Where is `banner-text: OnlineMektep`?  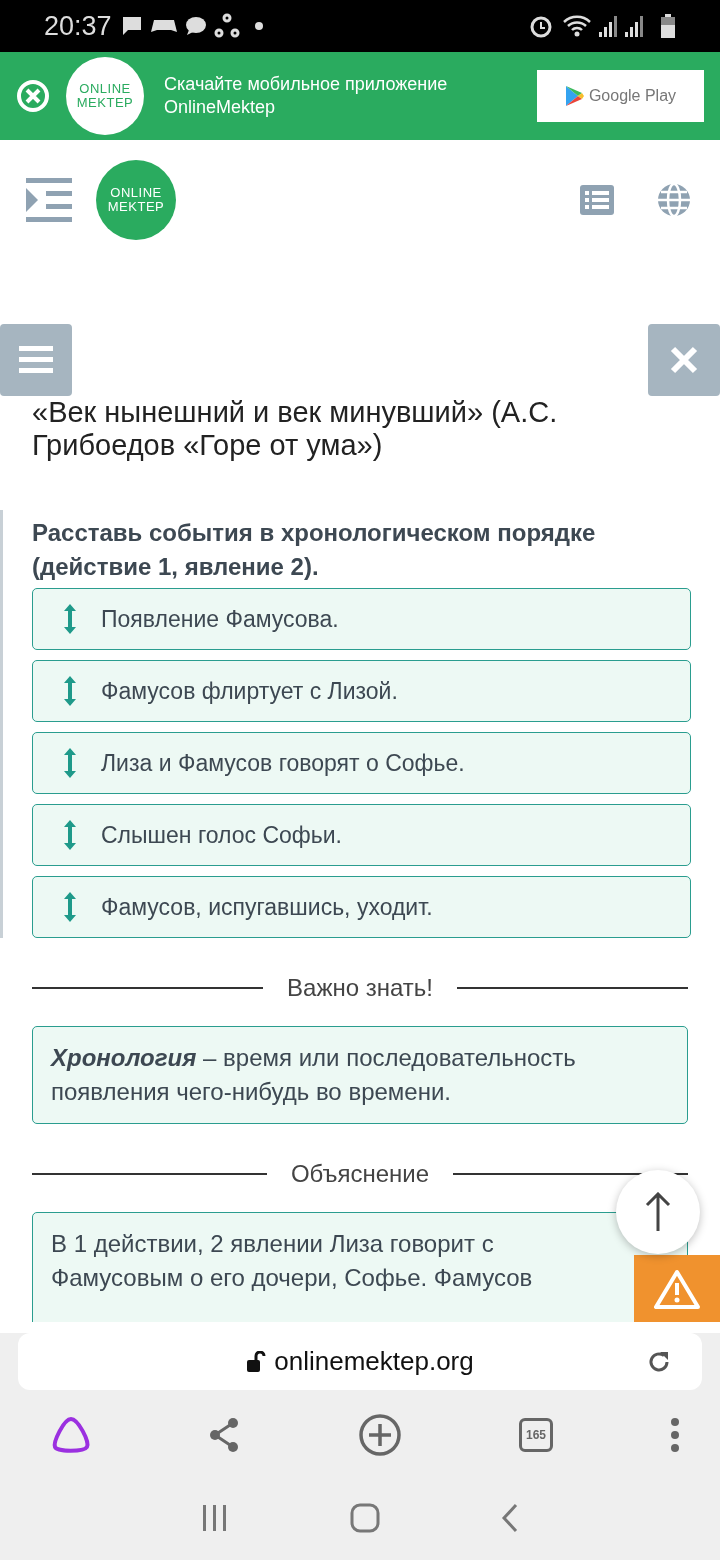
banner-text: OnlineMektep is located at coordinates (220, 107).